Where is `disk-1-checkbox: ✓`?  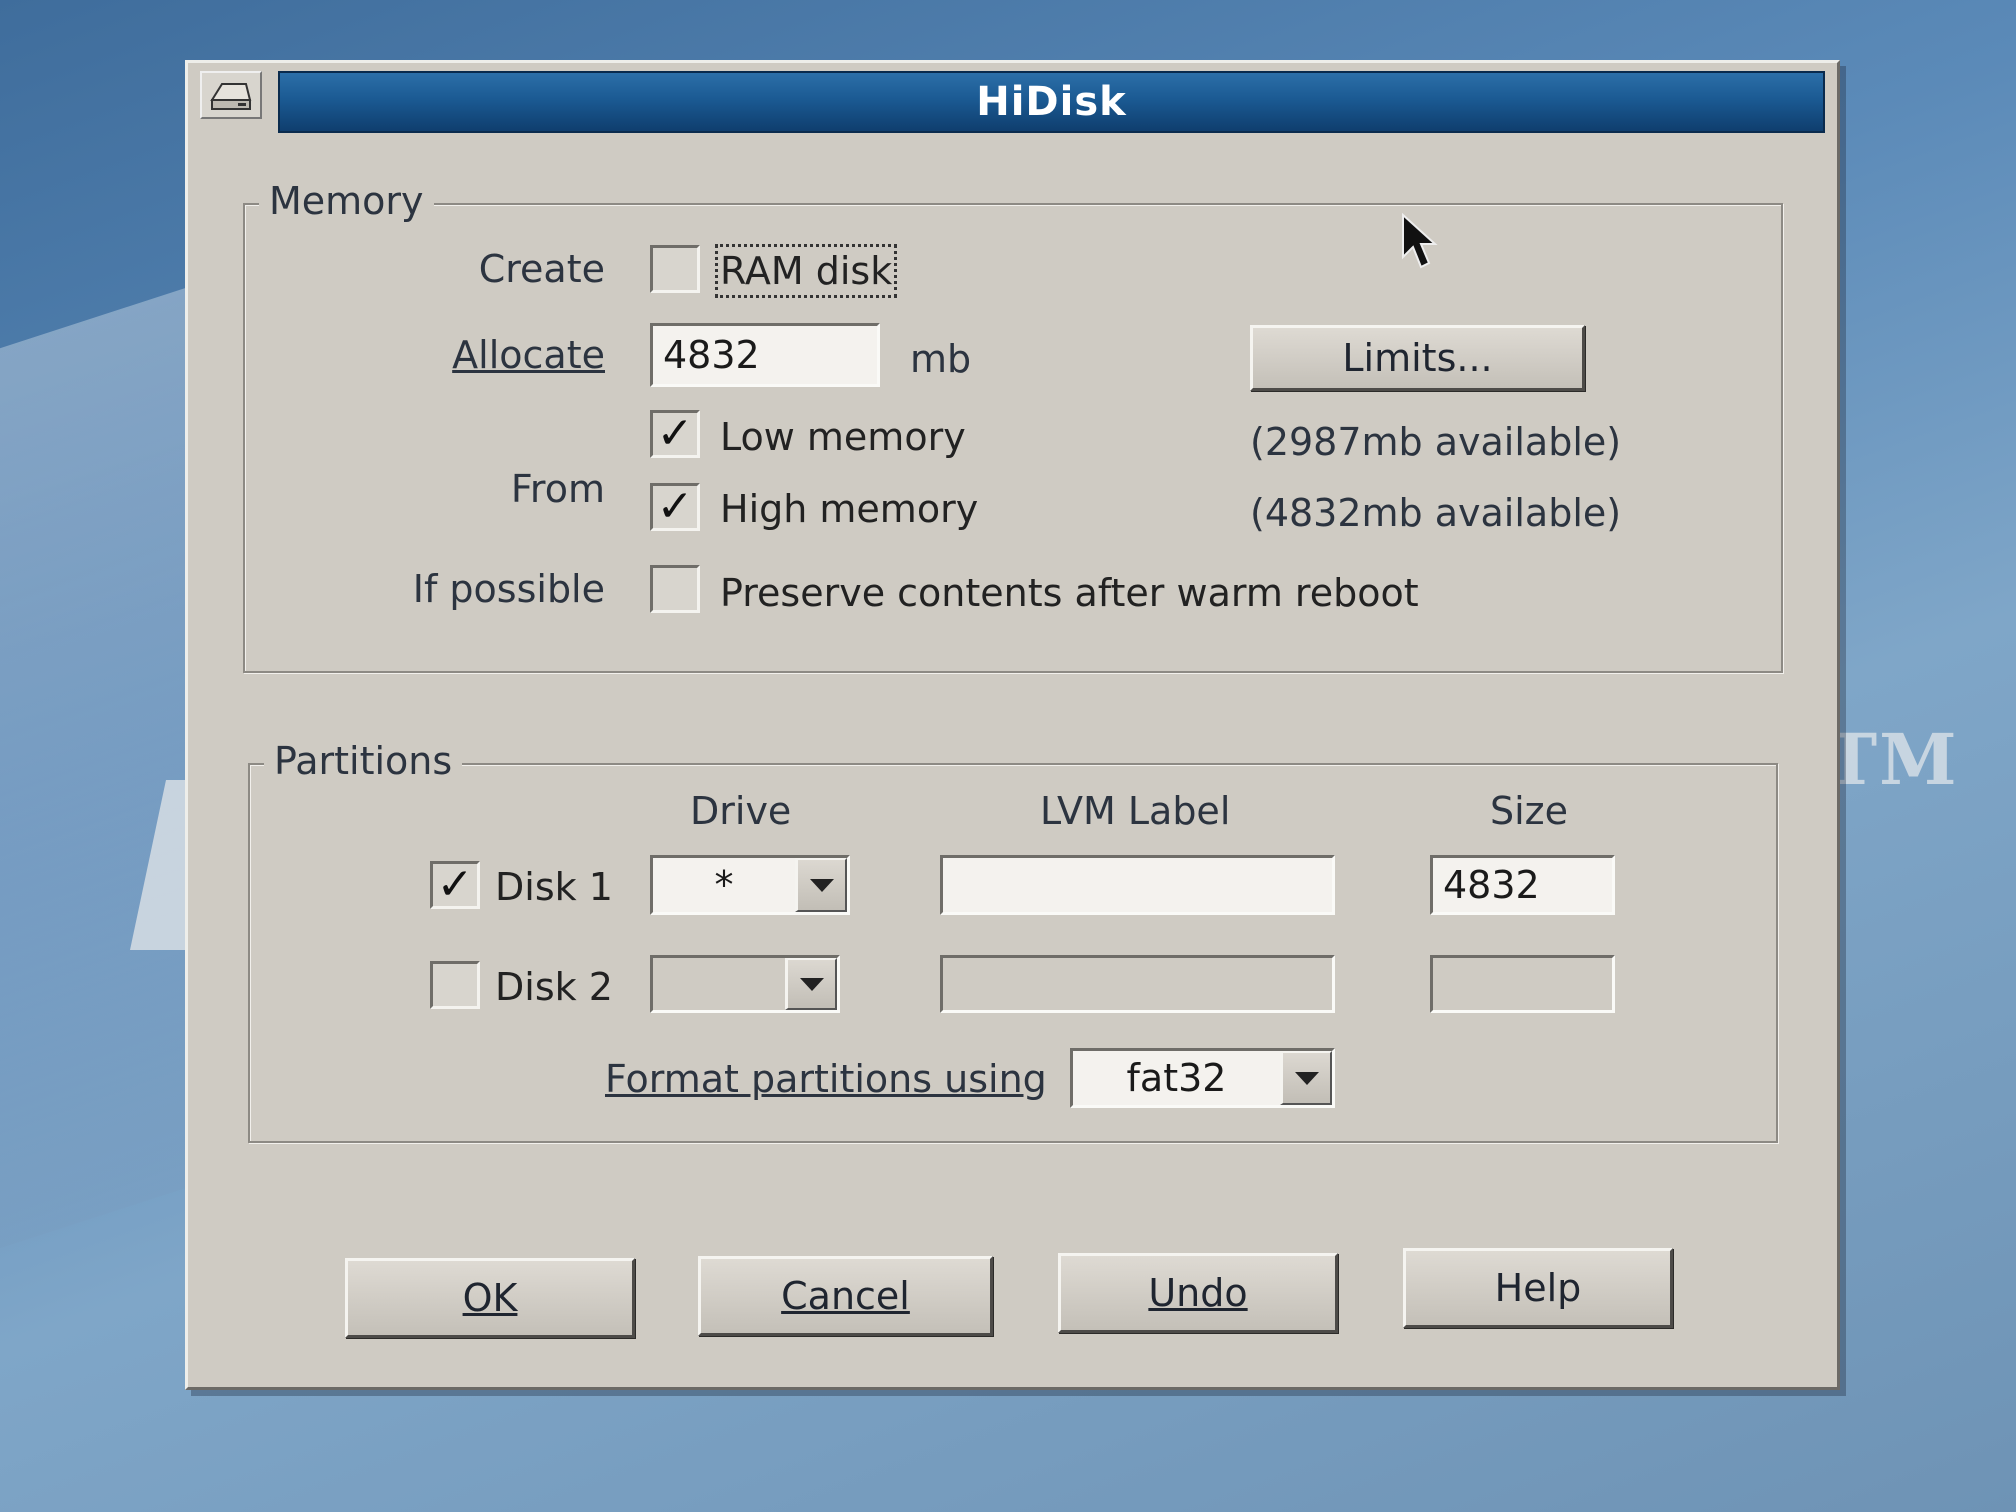
disk-1-checkbox: ✓ is located at coordinates (455, 885).